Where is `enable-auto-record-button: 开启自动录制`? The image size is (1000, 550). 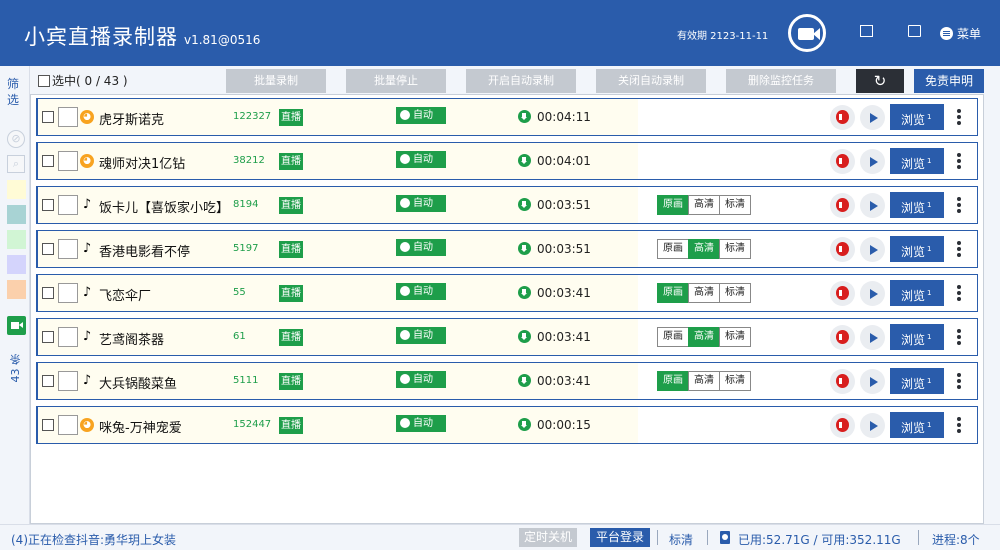
enable-auto-record-button: 开启自动录制 is located at coordinates (521, 81).